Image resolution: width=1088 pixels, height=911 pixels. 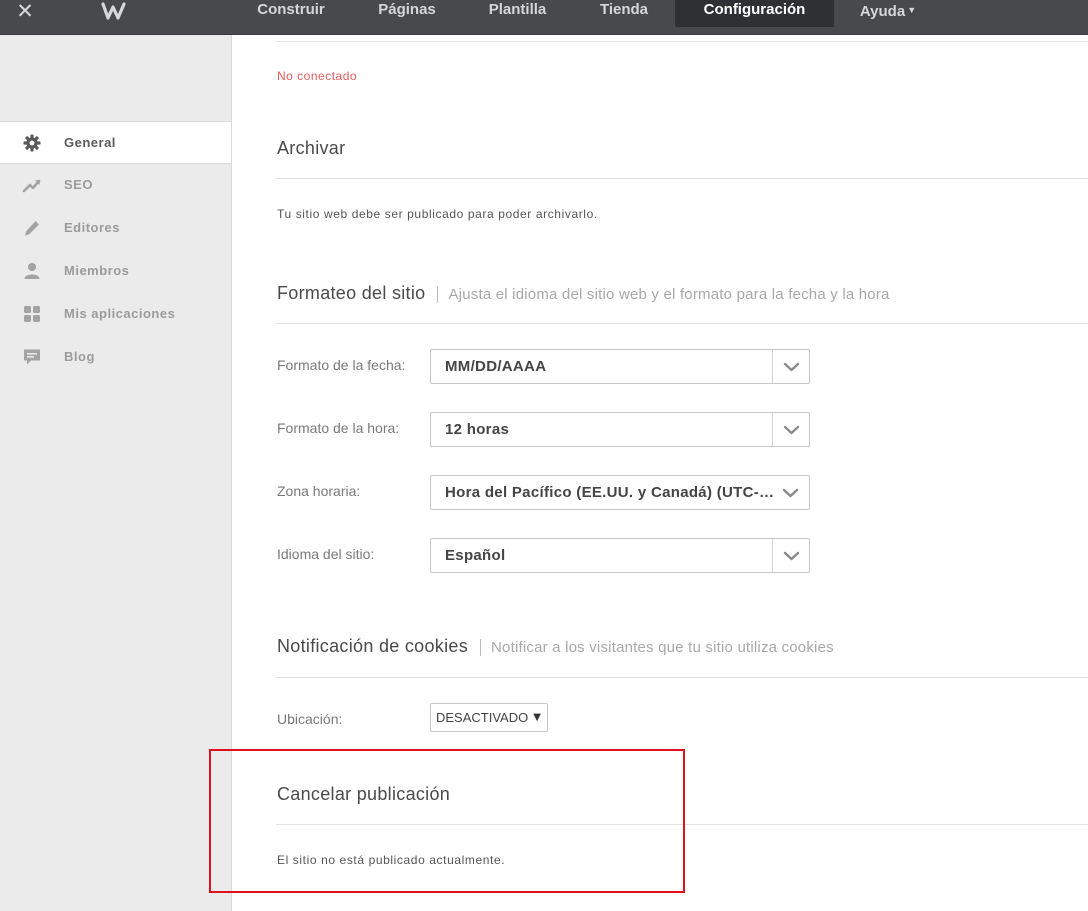 What do you see at coordinates (90, 142) in the screenshot?
I see `sidebar-item-label: General` at bounding box center [90, 142].